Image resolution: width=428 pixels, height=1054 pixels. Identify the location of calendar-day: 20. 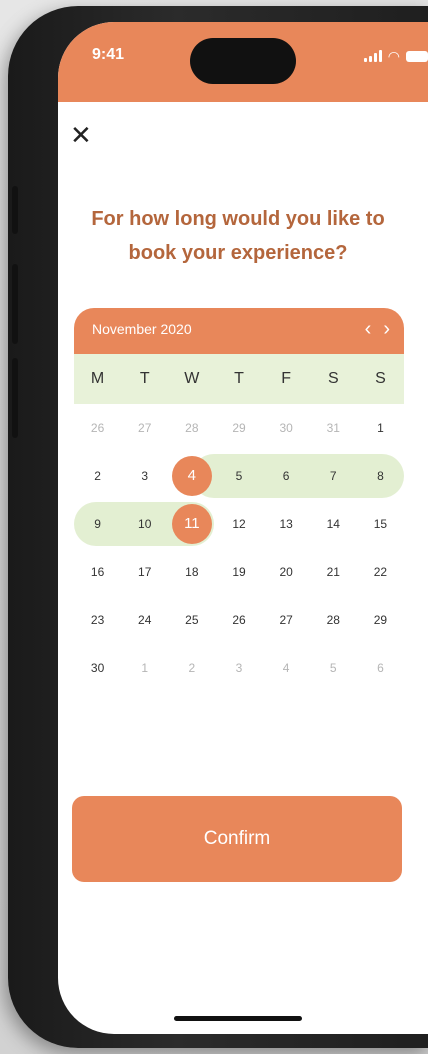
(286, 572).